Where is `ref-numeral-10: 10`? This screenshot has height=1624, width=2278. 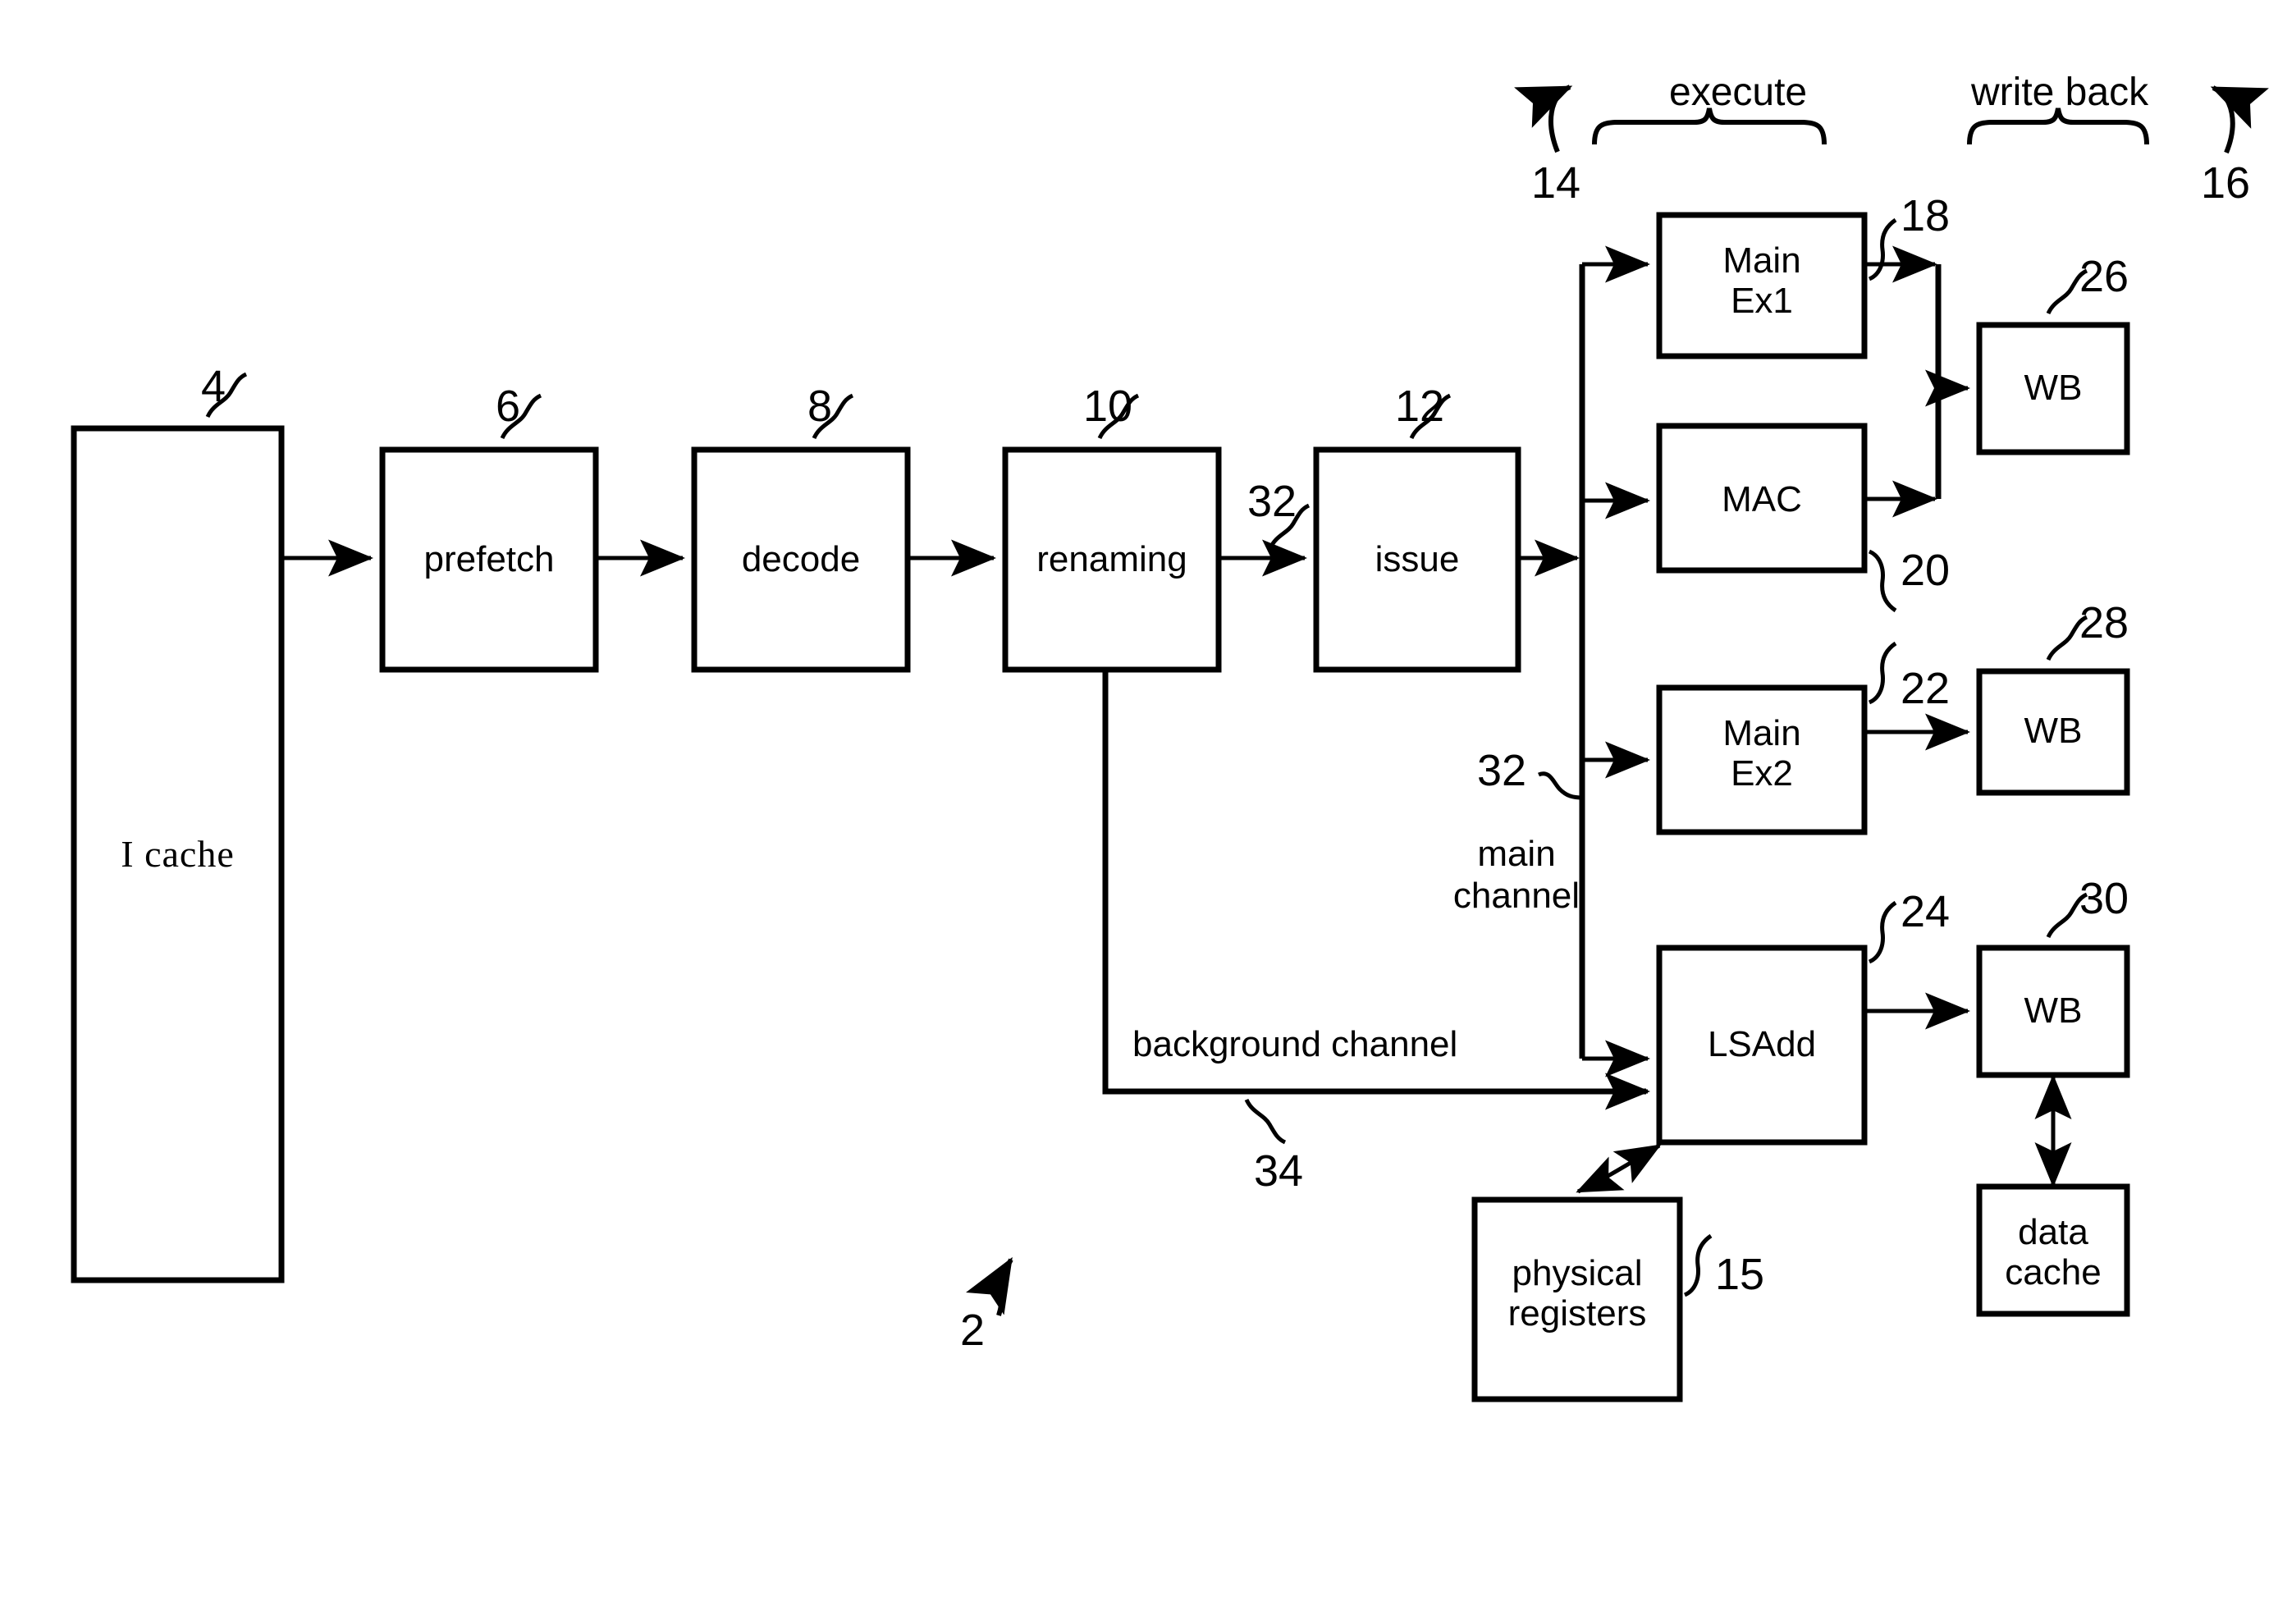
ref-numeral-10: 10 is located at coordinates (1108, 406).